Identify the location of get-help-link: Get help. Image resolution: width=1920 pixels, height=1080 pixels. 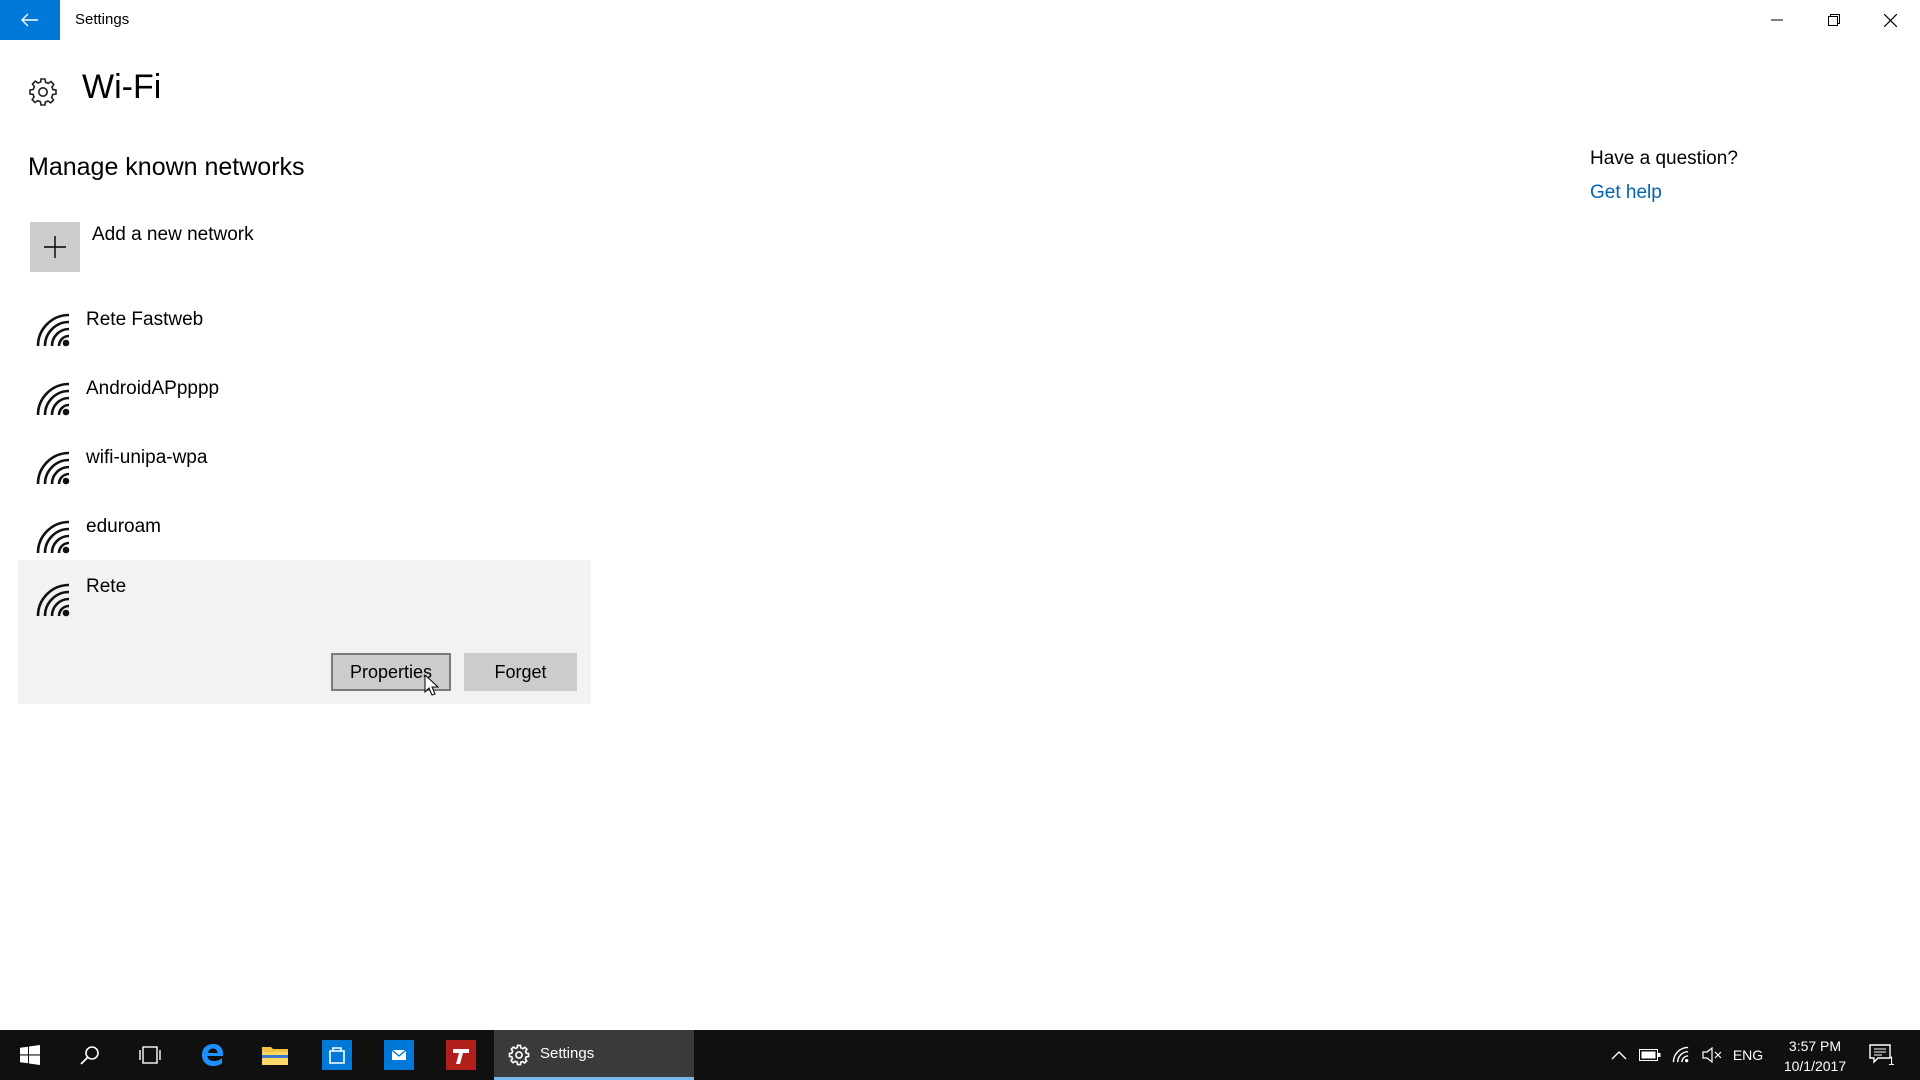
(1626, 193).